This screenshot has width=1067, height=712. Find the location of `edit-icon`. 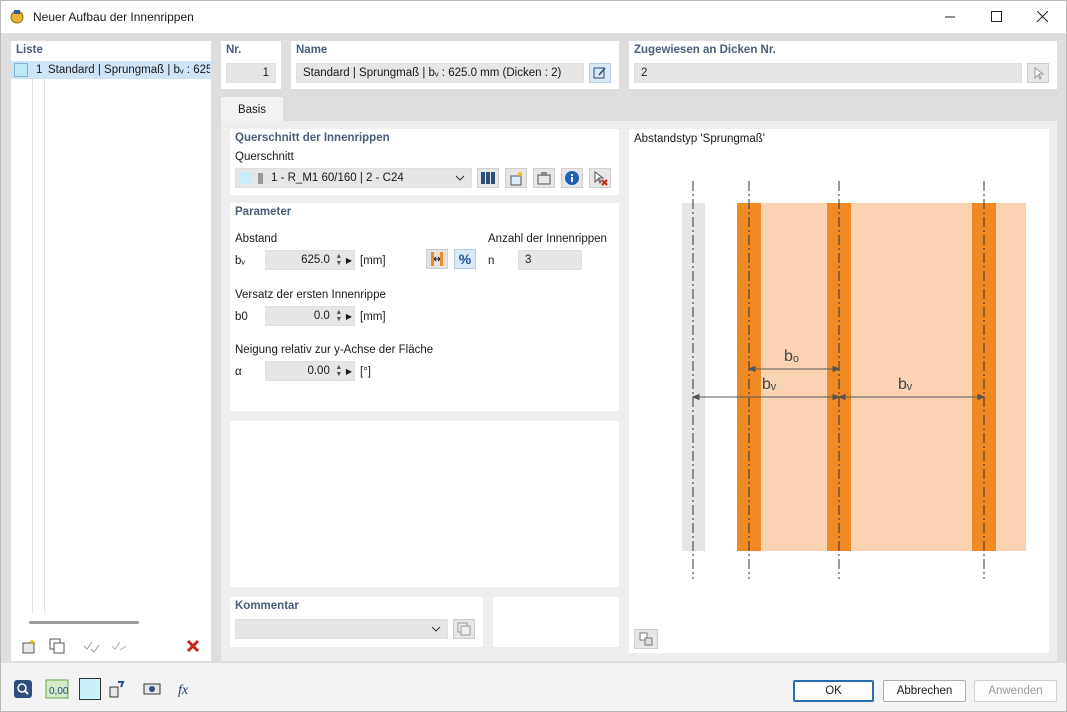

edit-icon is located at coordinates (599, 73).